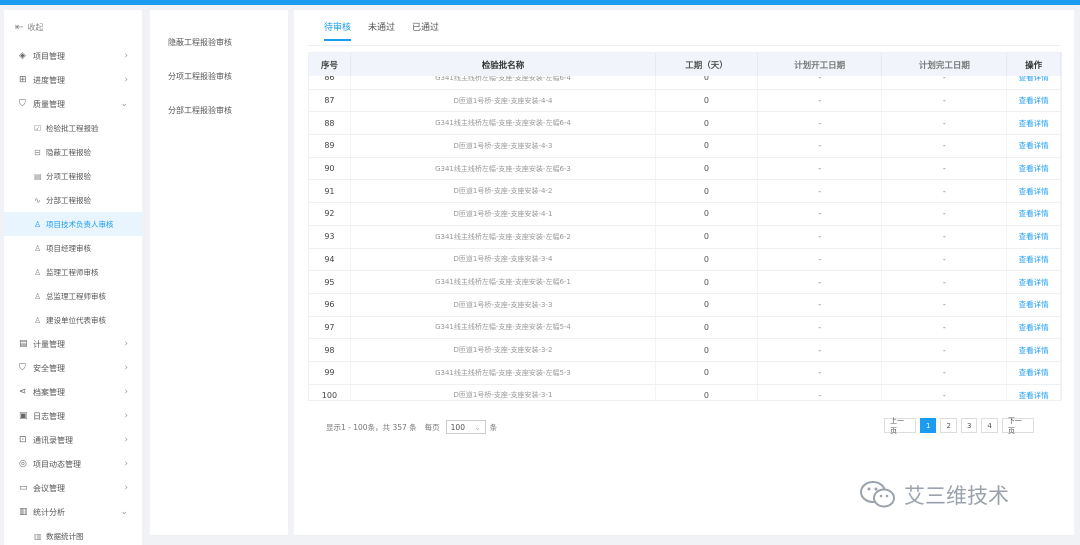 The image size is (1080, 545). Describe the element at coordinates (22, 368) in the screenshot. I see `menu-icon: ⛉` at that location.